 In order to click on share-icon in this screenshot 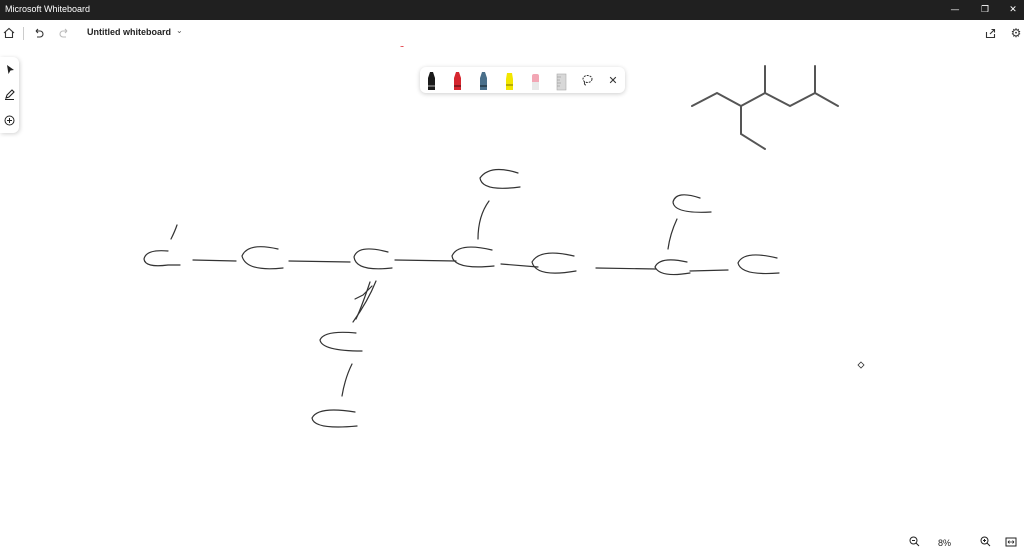, I will do `click(990, 33)`.